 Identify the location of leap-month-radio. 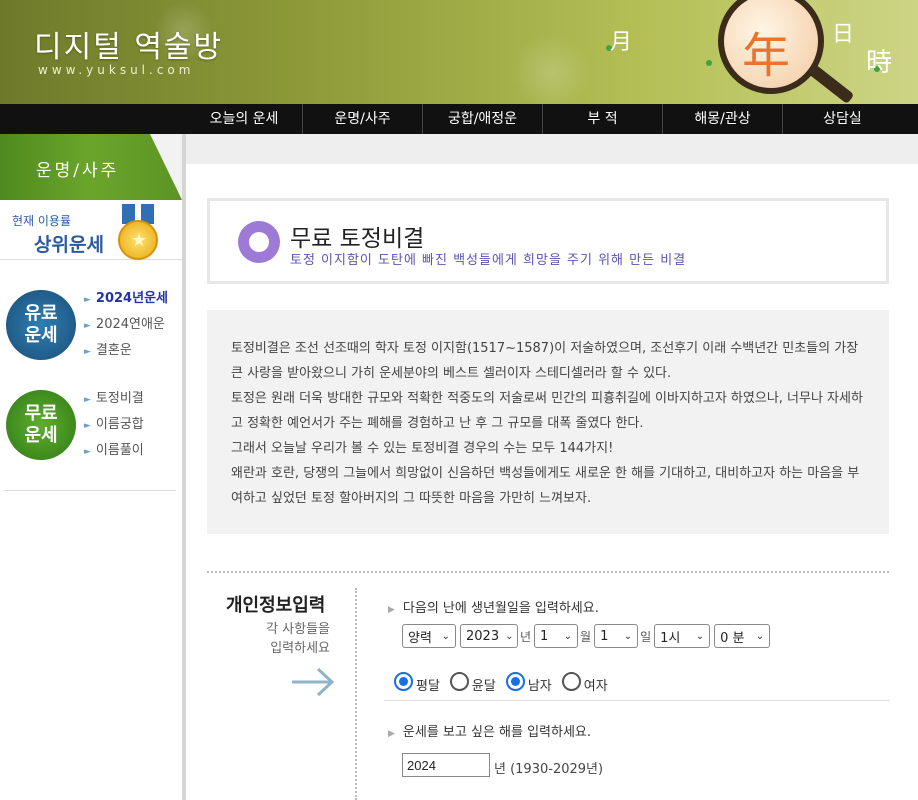
(459, 681).